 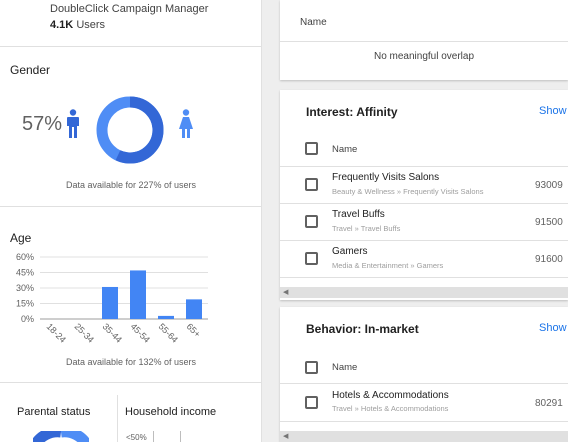 What do you see at coordinates (73, 123) in the screenshot?
I see `male-icon` at bounding box center [73, 123].